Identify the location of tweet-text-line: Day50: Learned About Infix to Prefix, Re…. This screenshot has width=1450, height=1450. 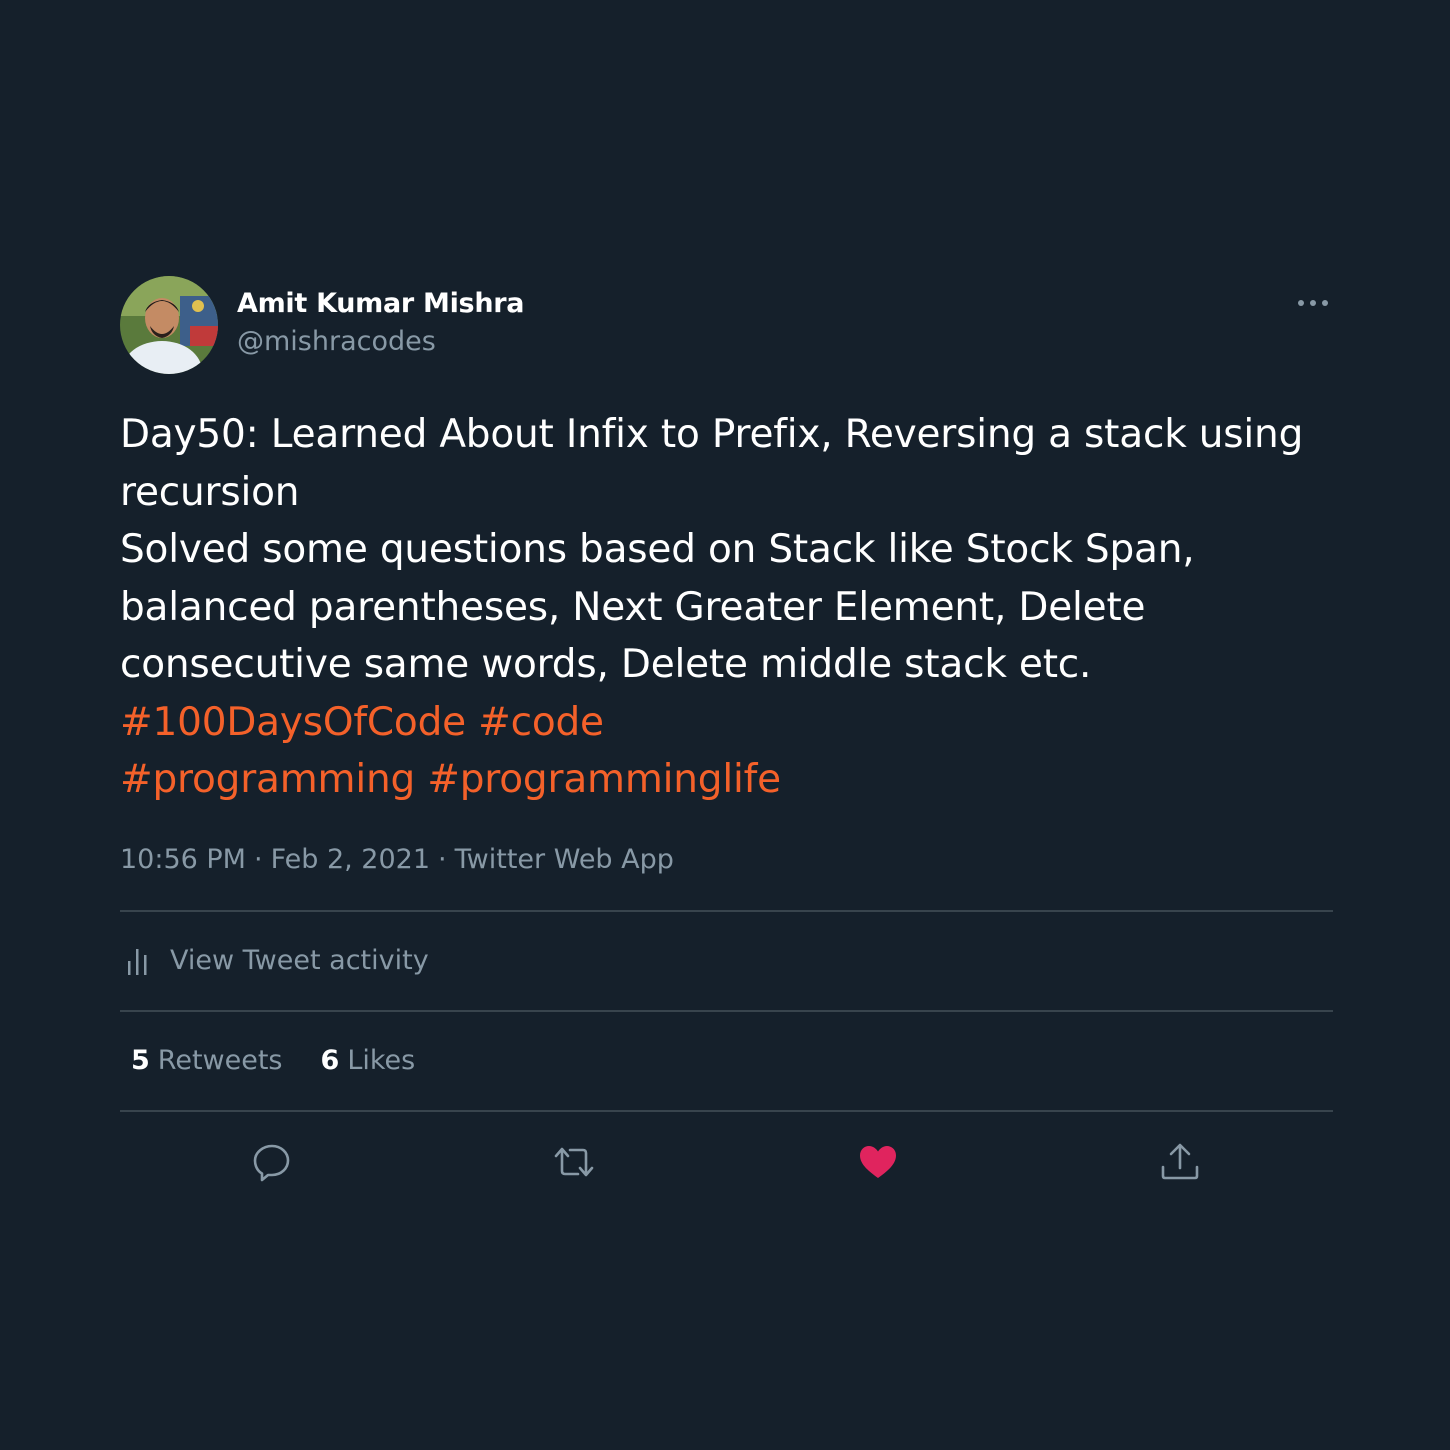
(712, 434).